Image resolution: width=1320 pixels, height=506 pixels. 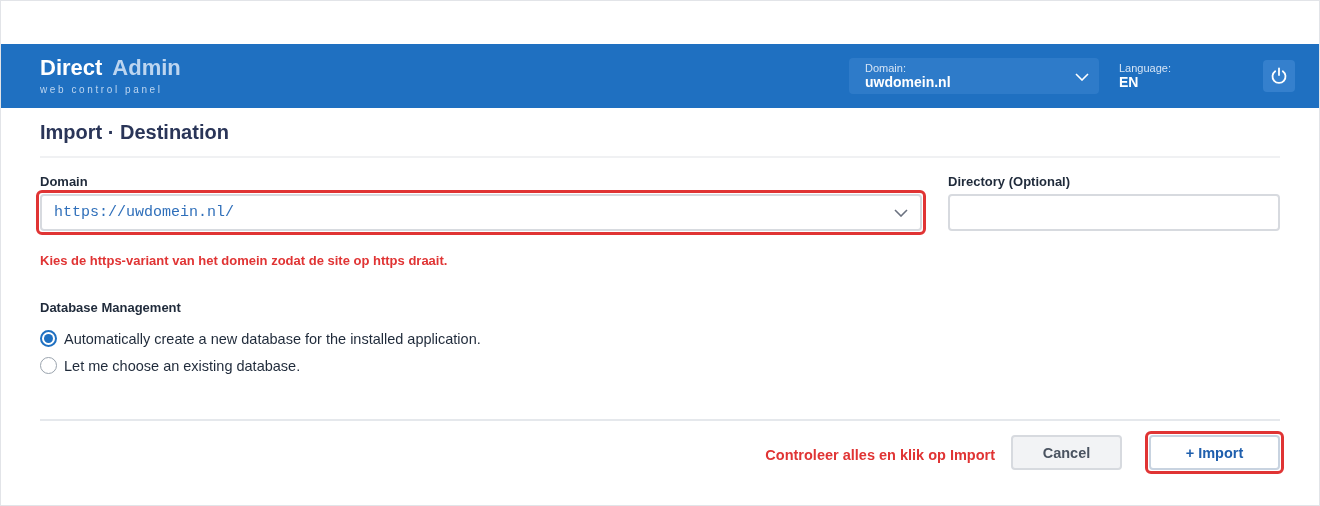 I want to click on power-button, so click(x=1279, y=76).